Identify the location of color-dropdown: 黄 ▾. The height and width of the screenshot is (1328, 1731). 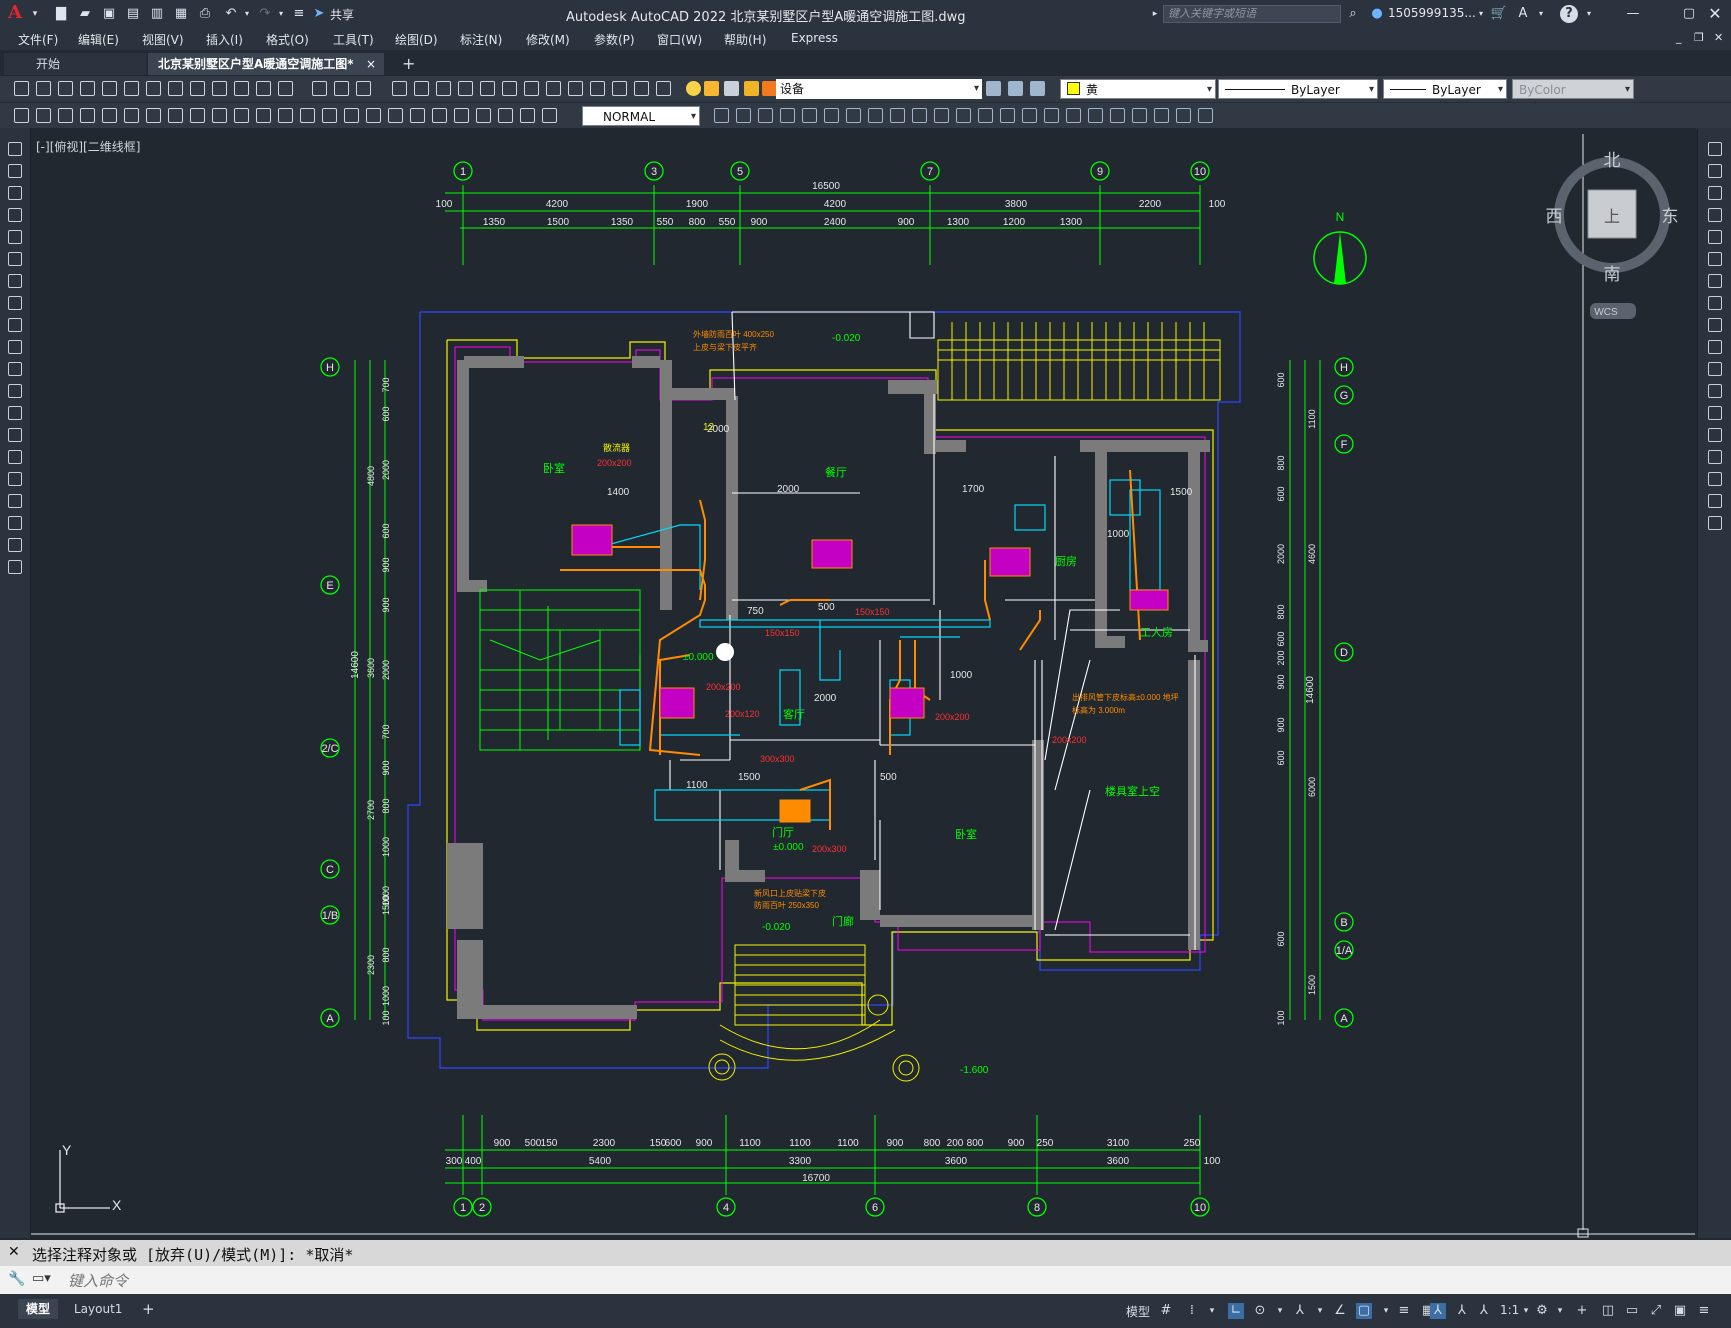
(1138, 89).